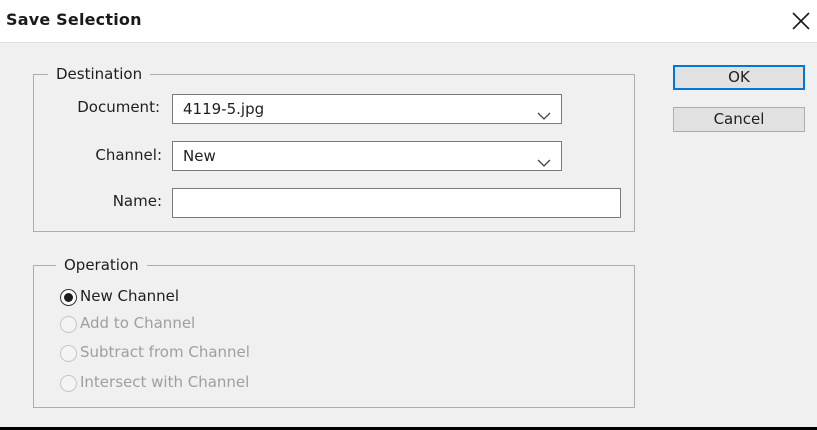 The image size is (817, 430). Describe the element at coordinates (74, 19) in the screenshot. I see `dialog-title: Save Selection` at that location.